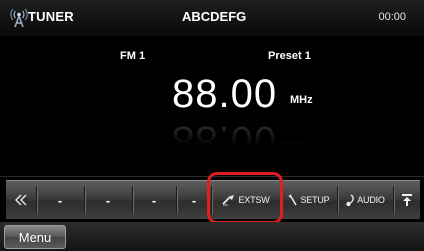  What do you see at coordinates (35, 237) in the screenshot?
I see `menu-button: Menu` at bounding box center [35, 237].